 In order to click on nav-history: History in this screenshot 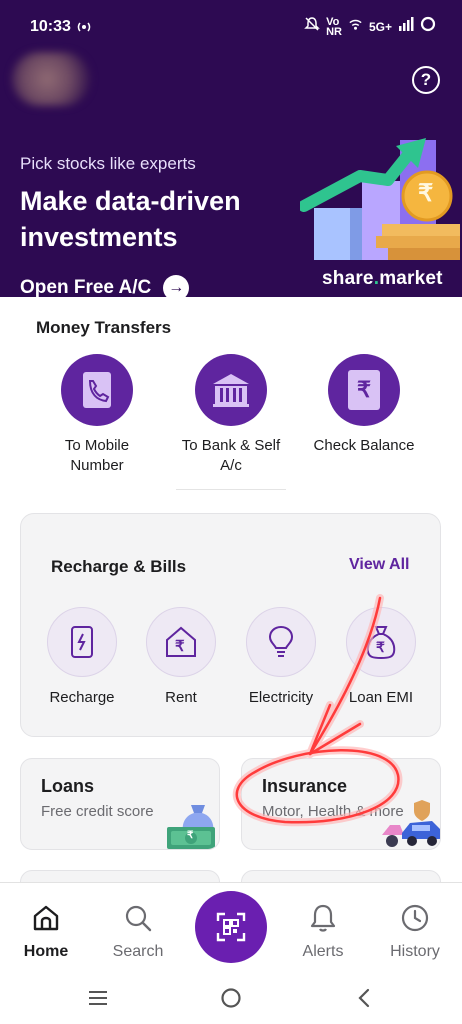, I will do `click(415, 932)`.